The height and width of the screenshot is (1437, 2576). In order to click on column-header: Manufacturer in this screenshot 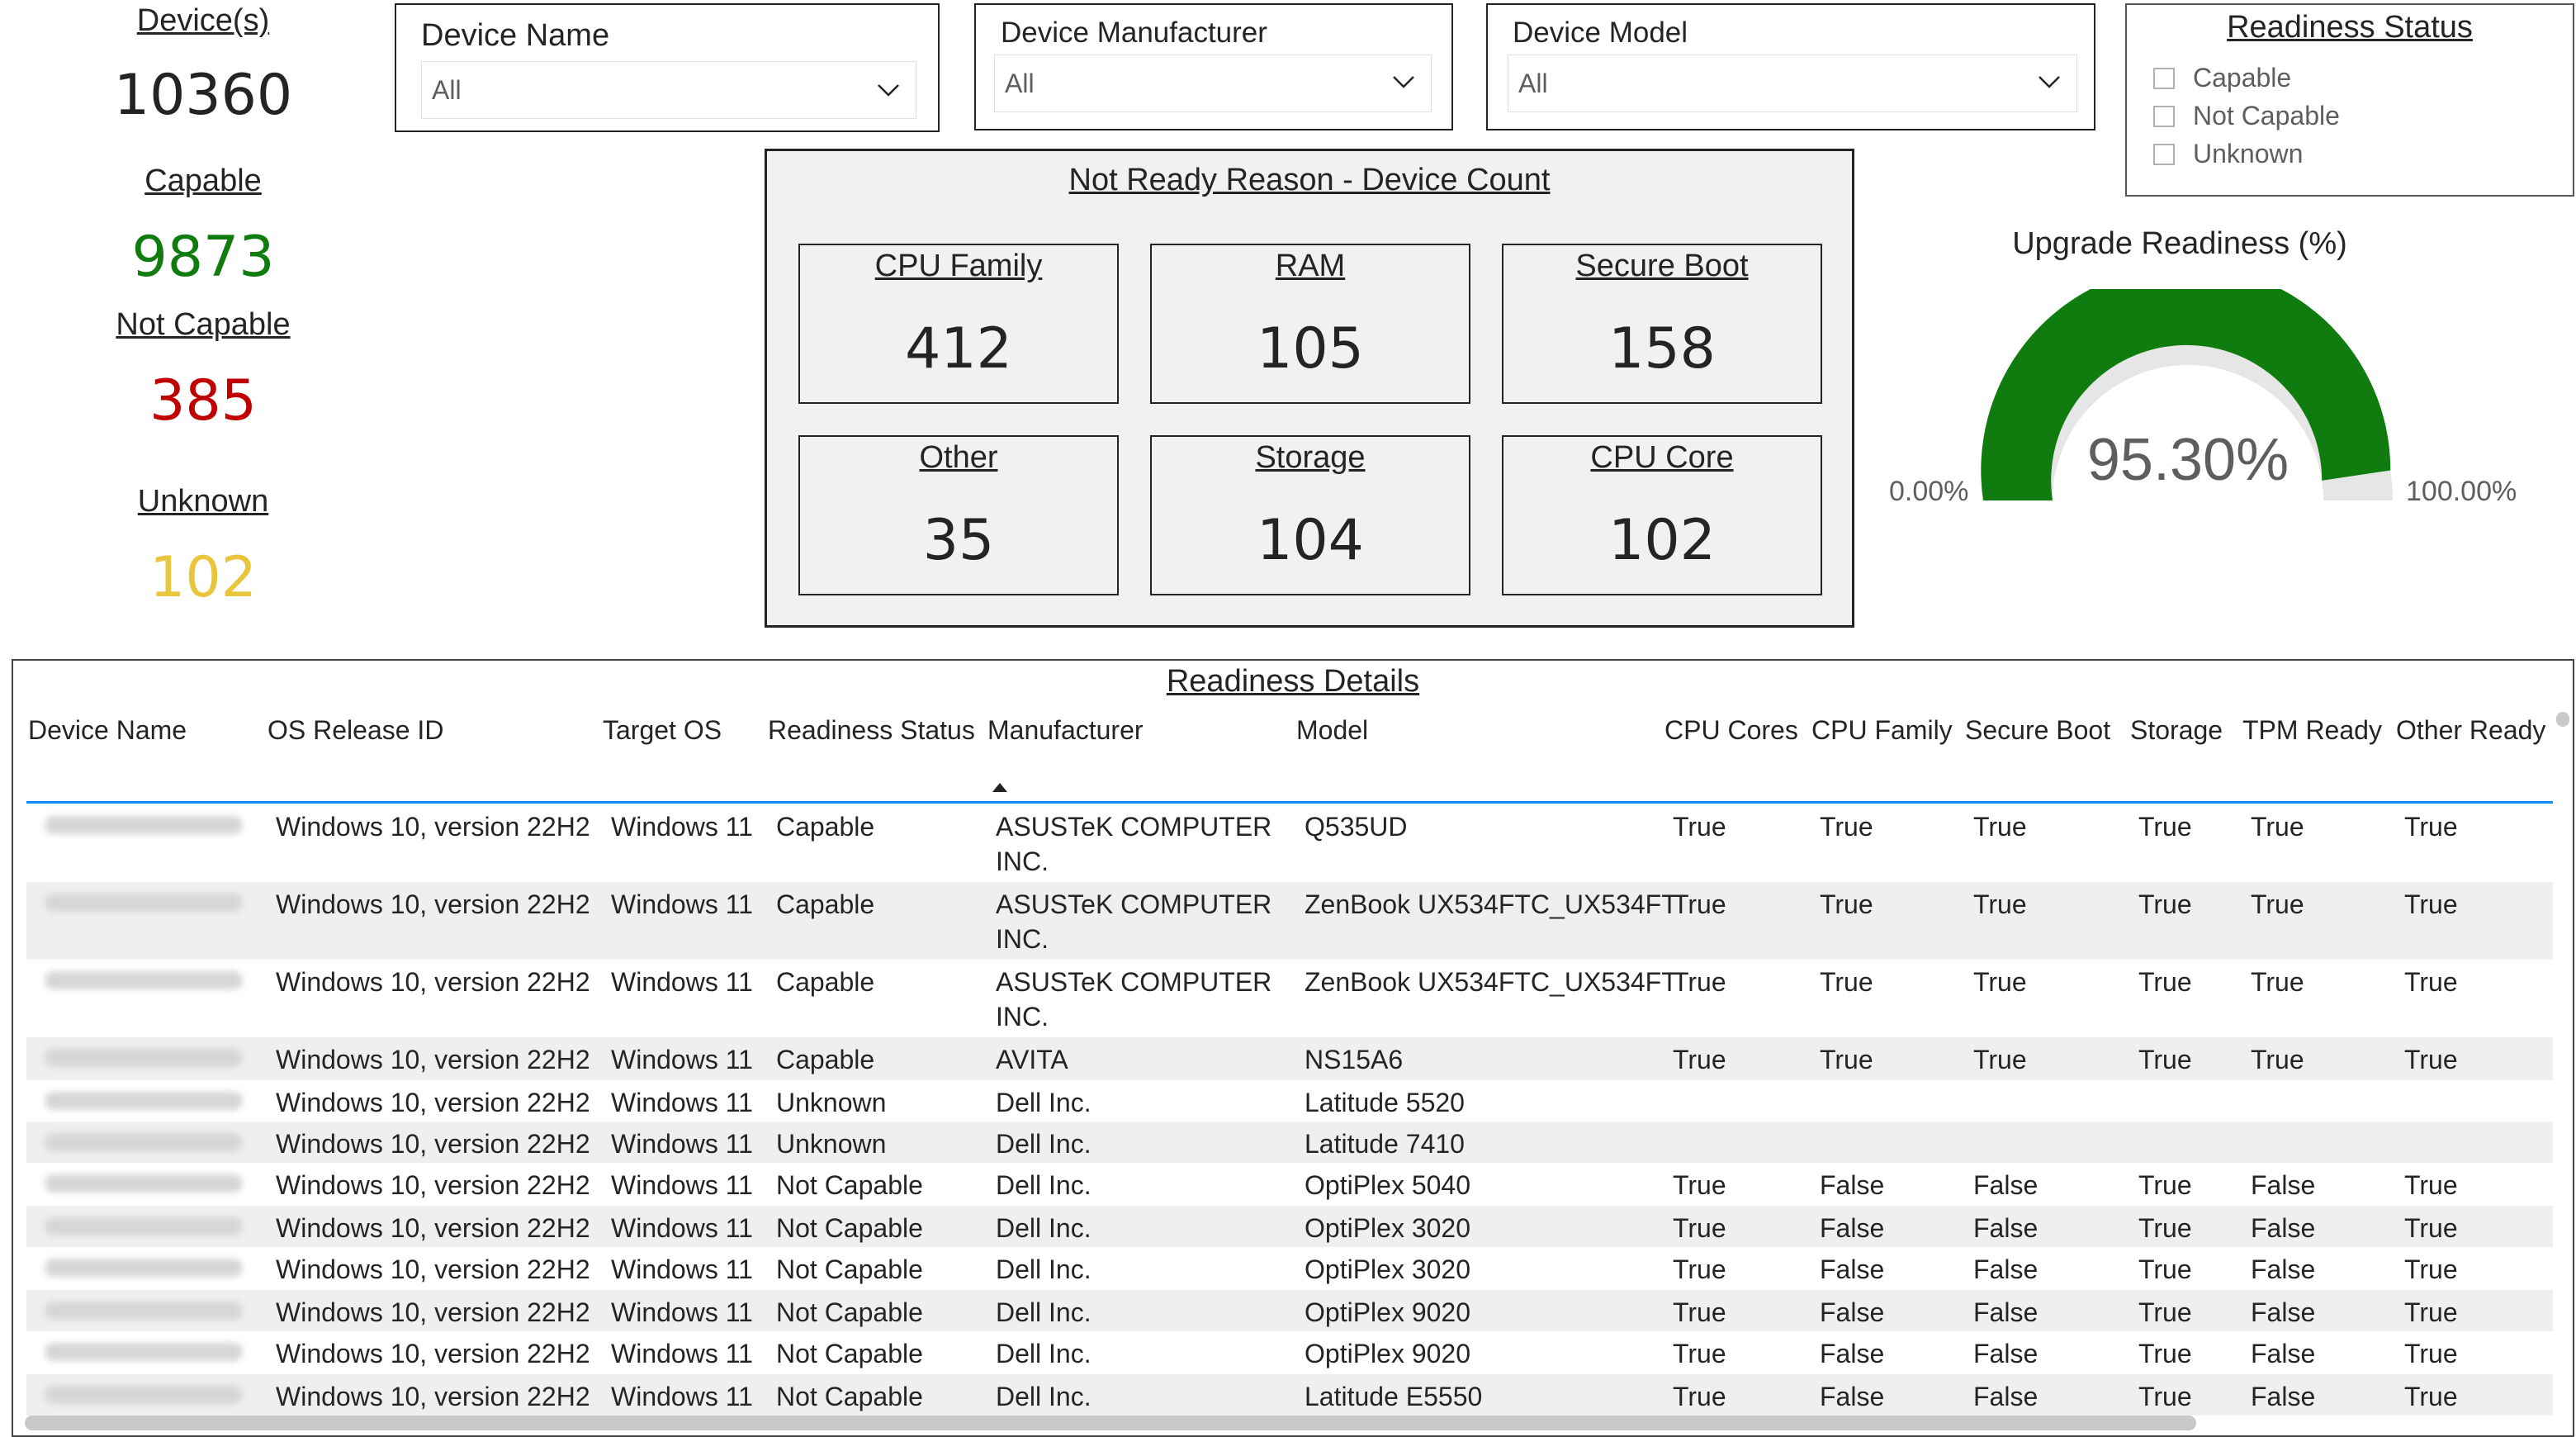, I will do `click(1065, 731)`.